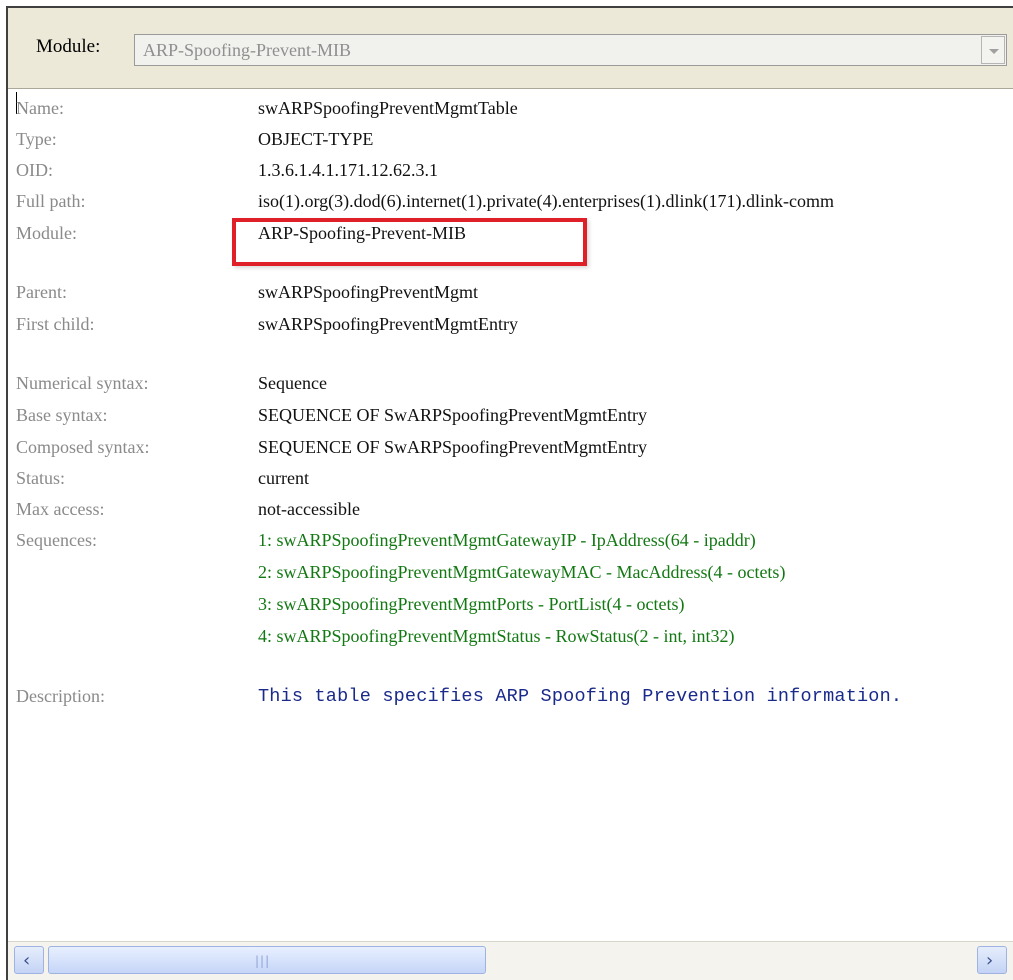 The image size is (1013, 980). What do you see at coordinates (348, 170) in the screenshot?
I see `detail-value: 1.3.6.1.4.1.171.12.62.3.1` at bounding box center [348, 170].